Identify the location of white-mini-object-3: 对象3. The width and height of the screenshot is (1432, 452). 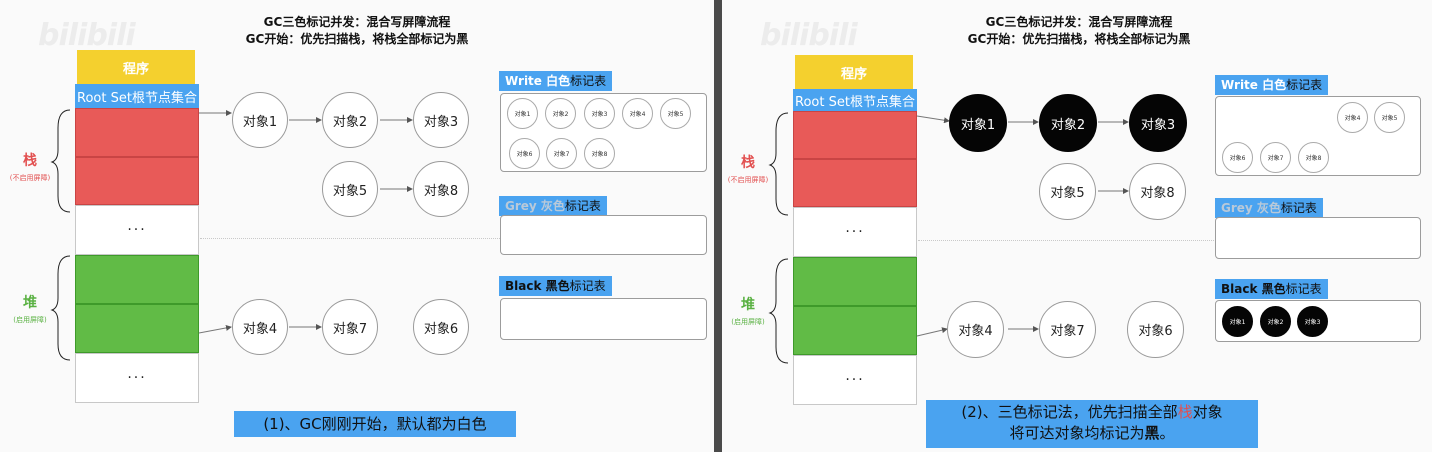
(599, 113).